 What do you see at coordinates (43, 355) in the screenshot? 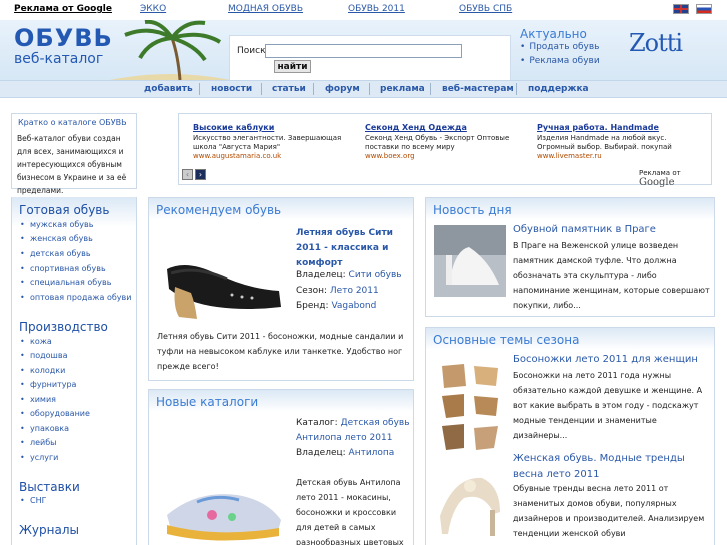
I see `sidebar-item: подошва` at bounding box center [43, 355].